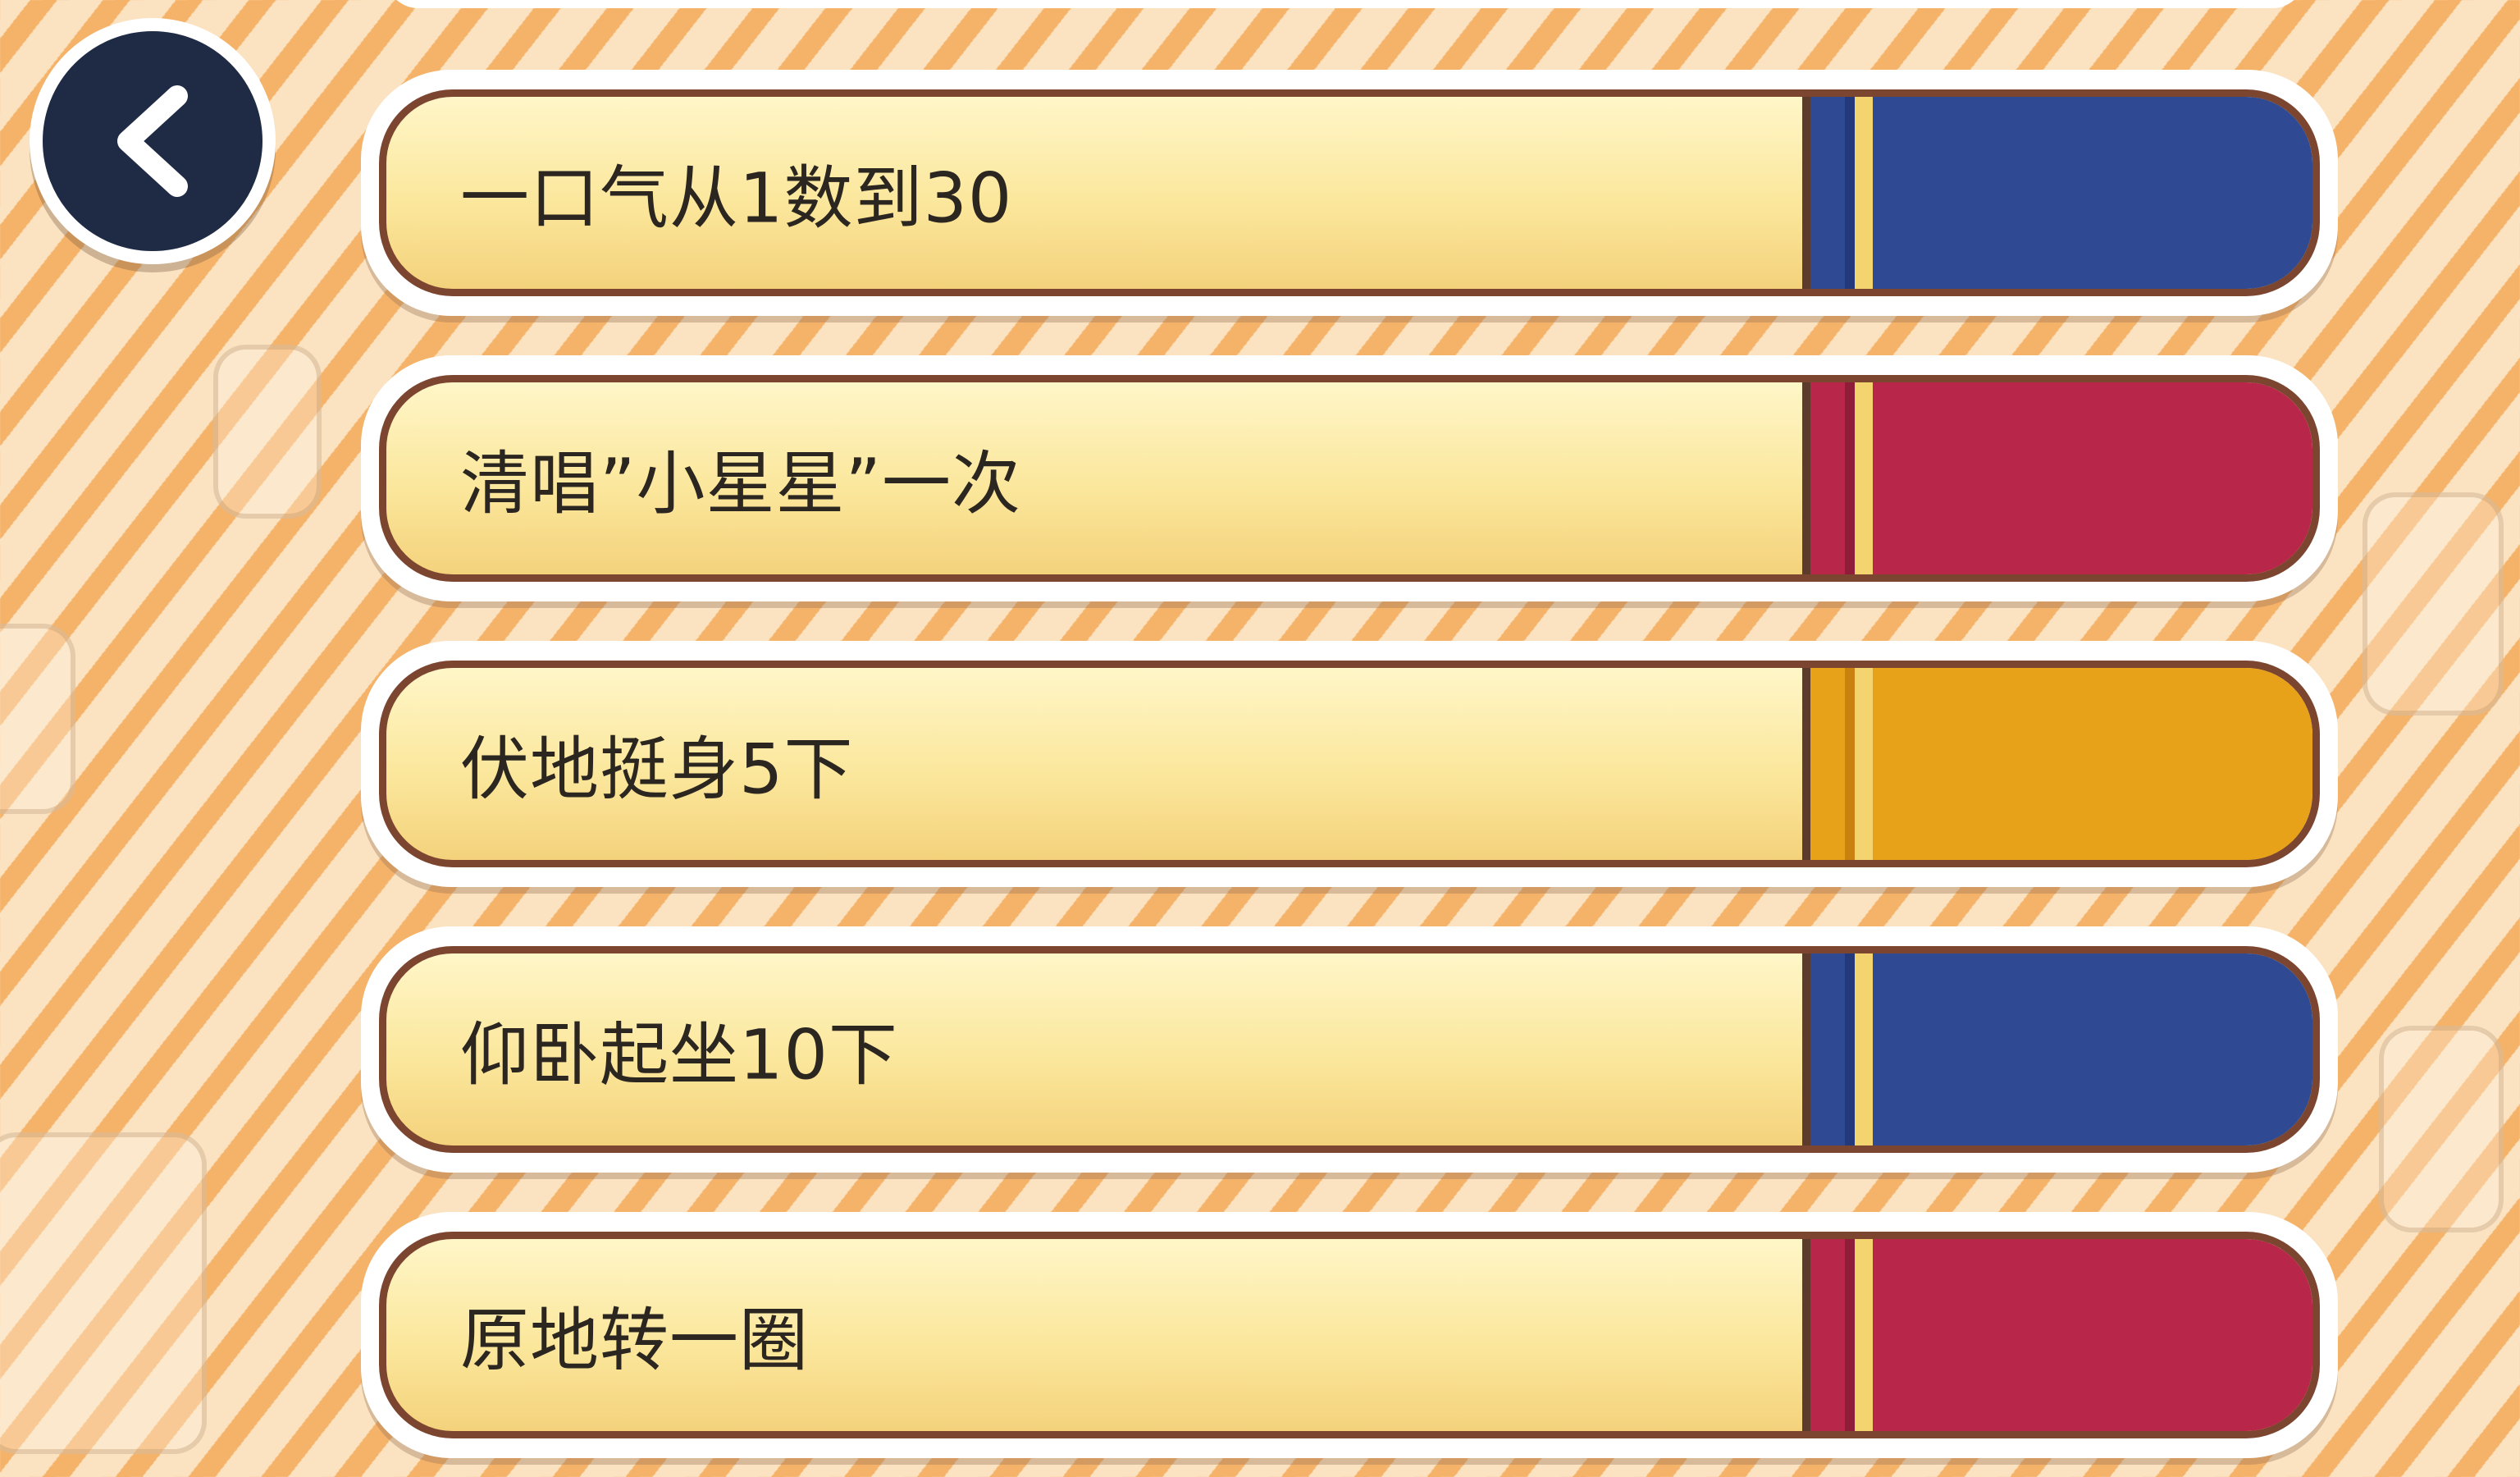 This screenshot has width=2520, height=1477. Describe the element at coordinates (679, 1054) in the screenshot. I see `task-label: 仰卧起坐10下` at that location.